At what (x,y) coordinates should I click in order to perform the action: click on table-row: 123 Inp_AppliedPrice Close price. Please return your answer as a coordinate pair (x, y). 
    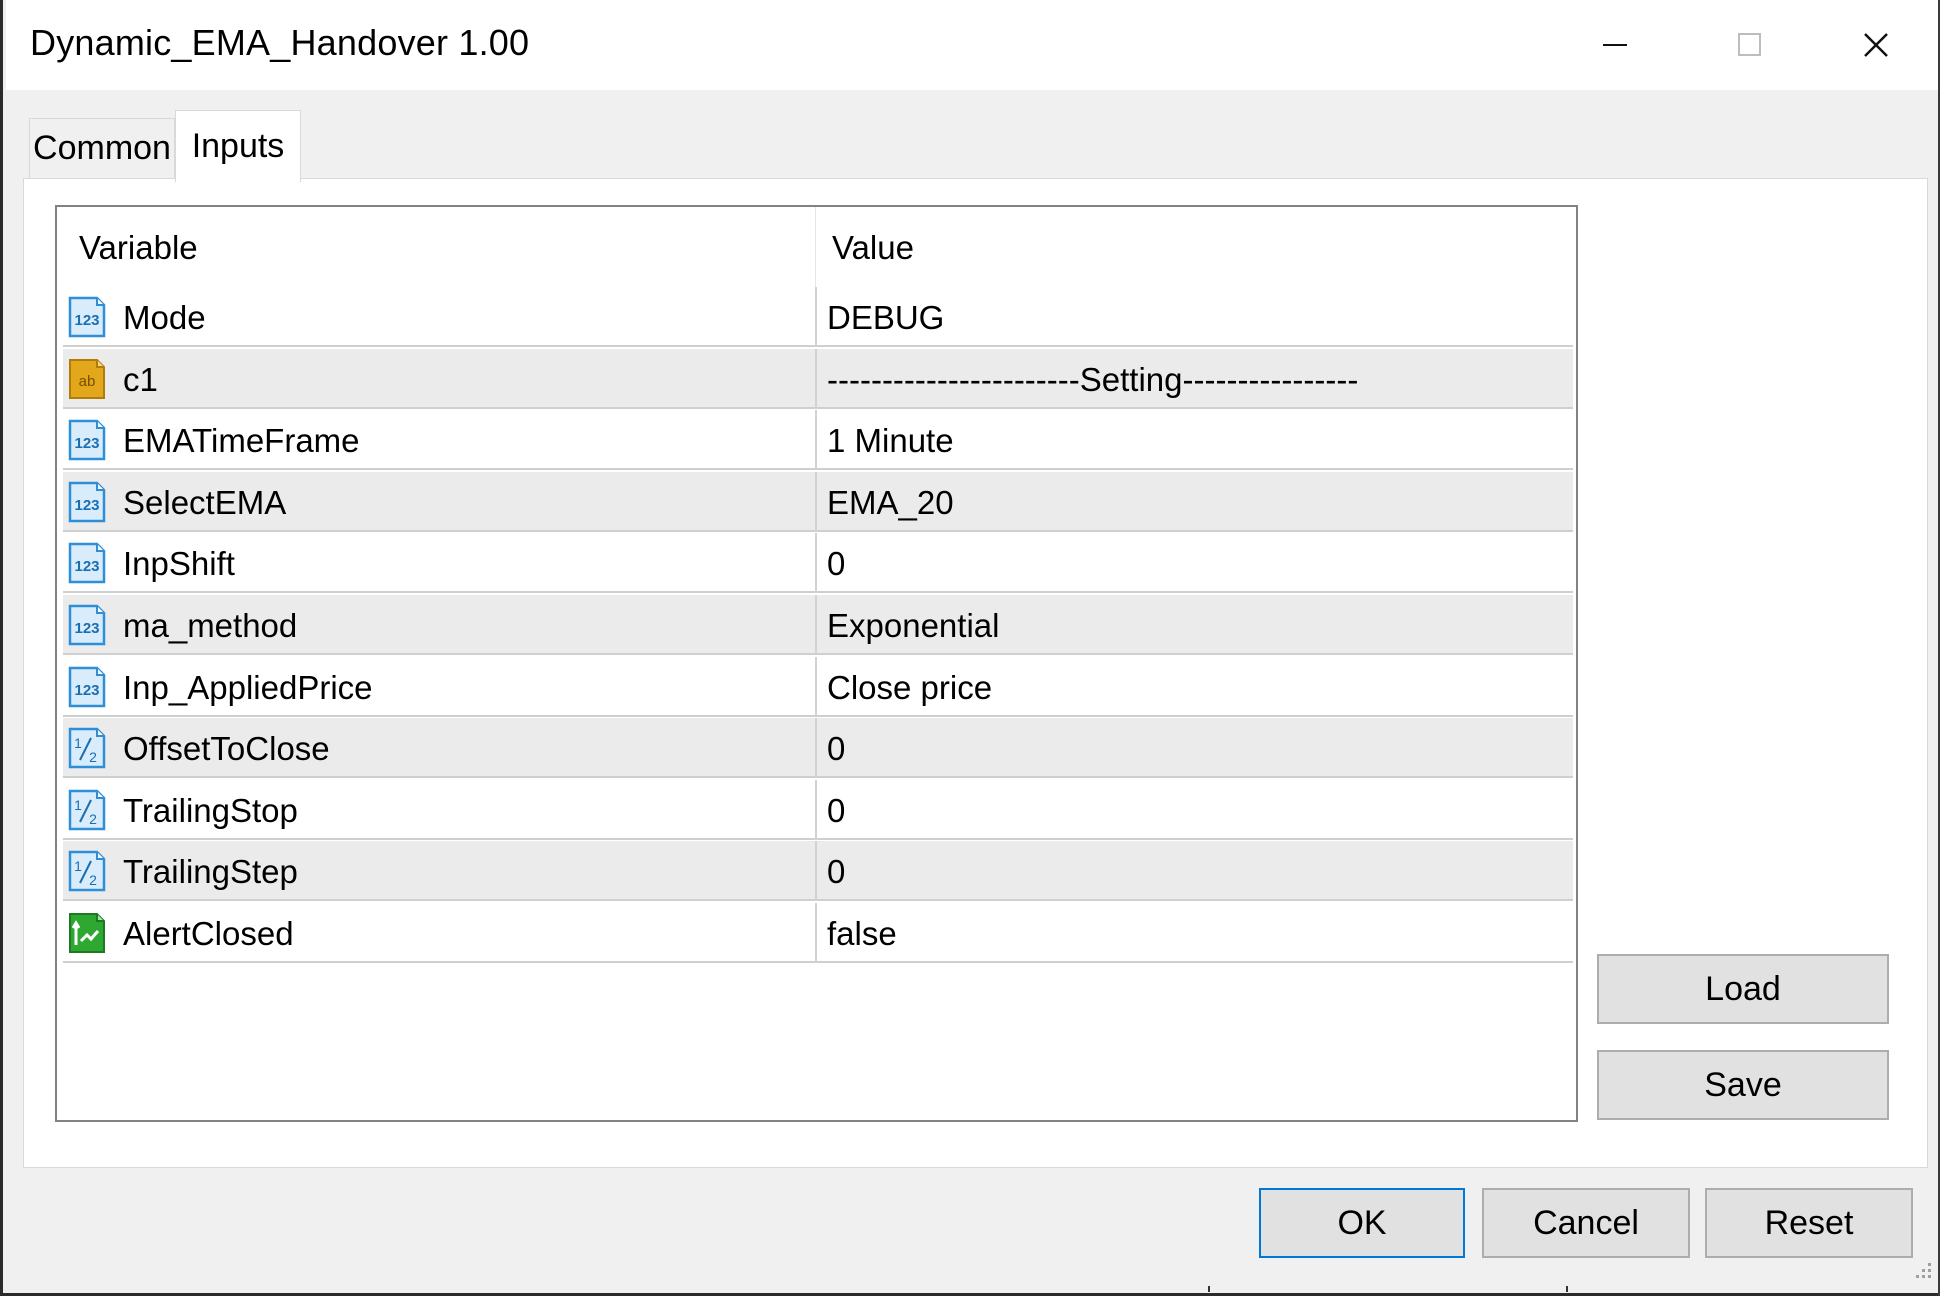
    Looking at the image, I should click on (818, 686).